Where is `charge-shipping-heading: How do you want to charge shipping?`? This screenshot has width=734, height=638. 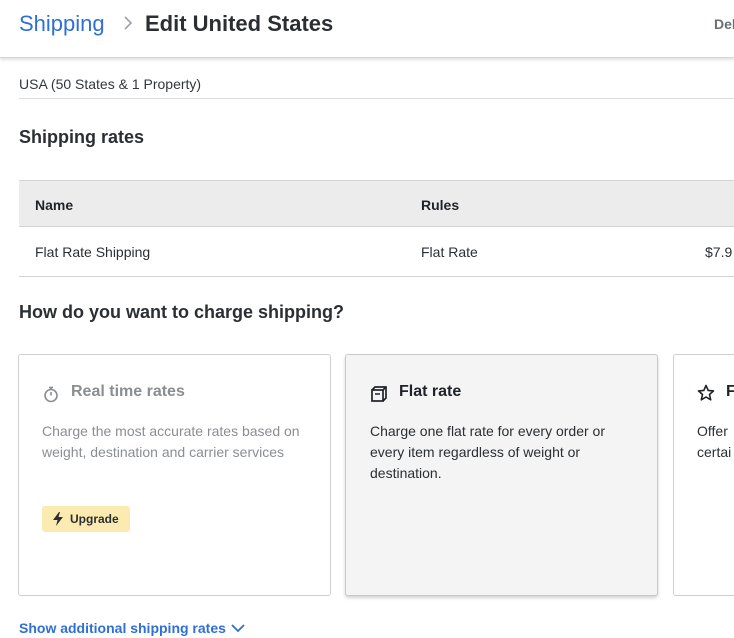 charge-shipping-heading: How do you want to charge shipping? is located at coordinates (181, 312).